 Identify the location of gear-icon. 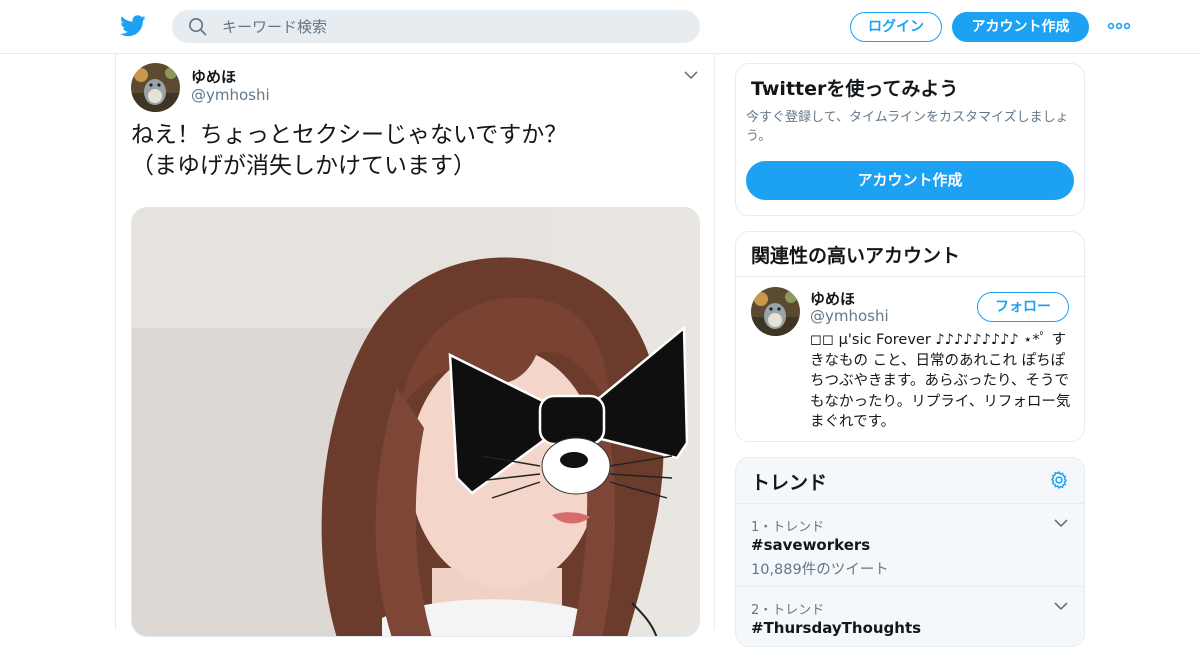
(1059, 480).